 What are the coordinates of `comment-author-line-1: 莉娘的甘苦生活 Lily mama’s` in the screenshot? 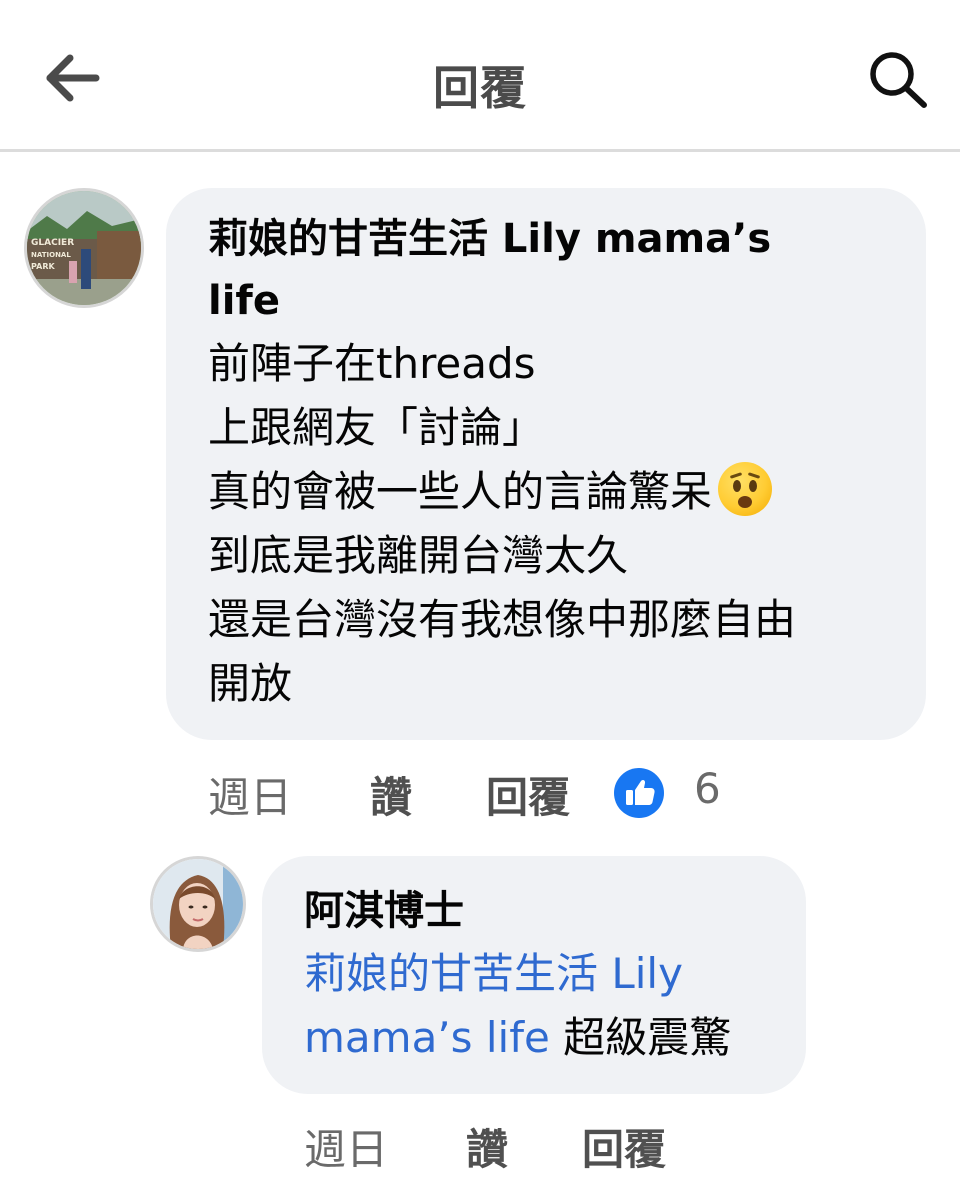 It's located at (490, 239).